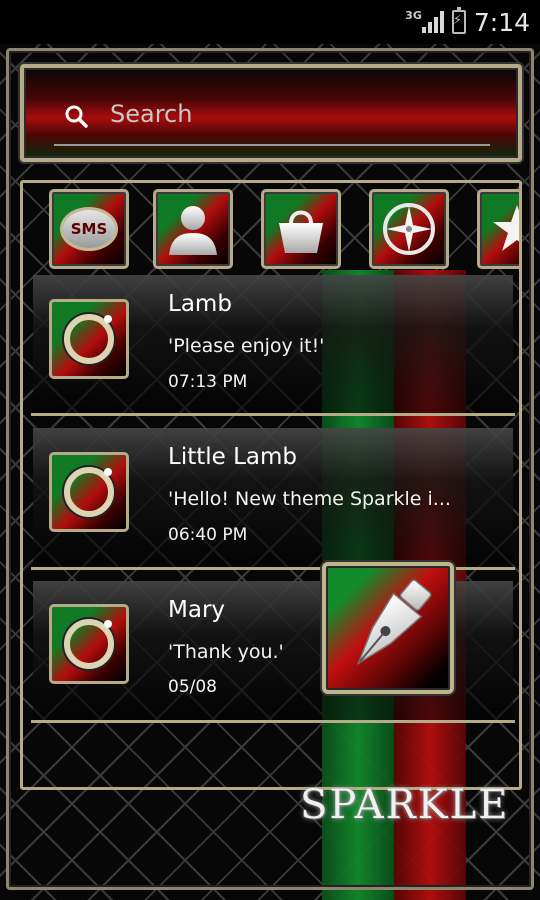  What do you see at coordinates (270, 22) in the screenshot?
I see `status-bar: 3G 7:14` at bounding box center [270, 22].